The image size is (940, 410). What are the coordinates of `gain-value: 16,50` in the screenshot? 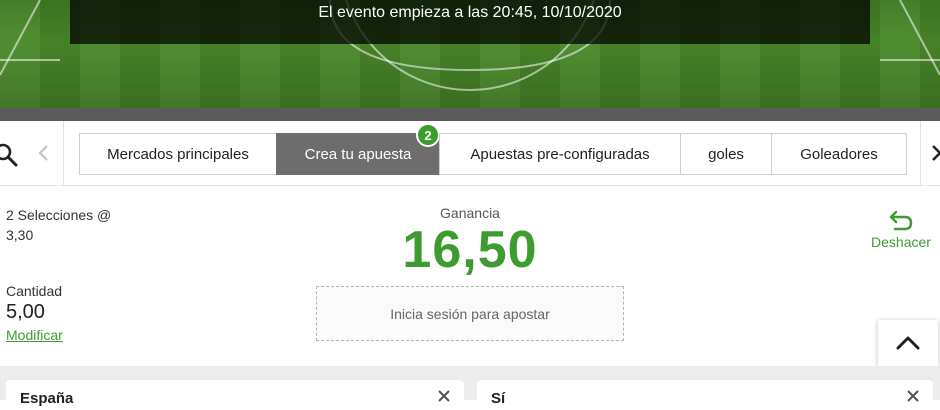 It's located at (470, 250).